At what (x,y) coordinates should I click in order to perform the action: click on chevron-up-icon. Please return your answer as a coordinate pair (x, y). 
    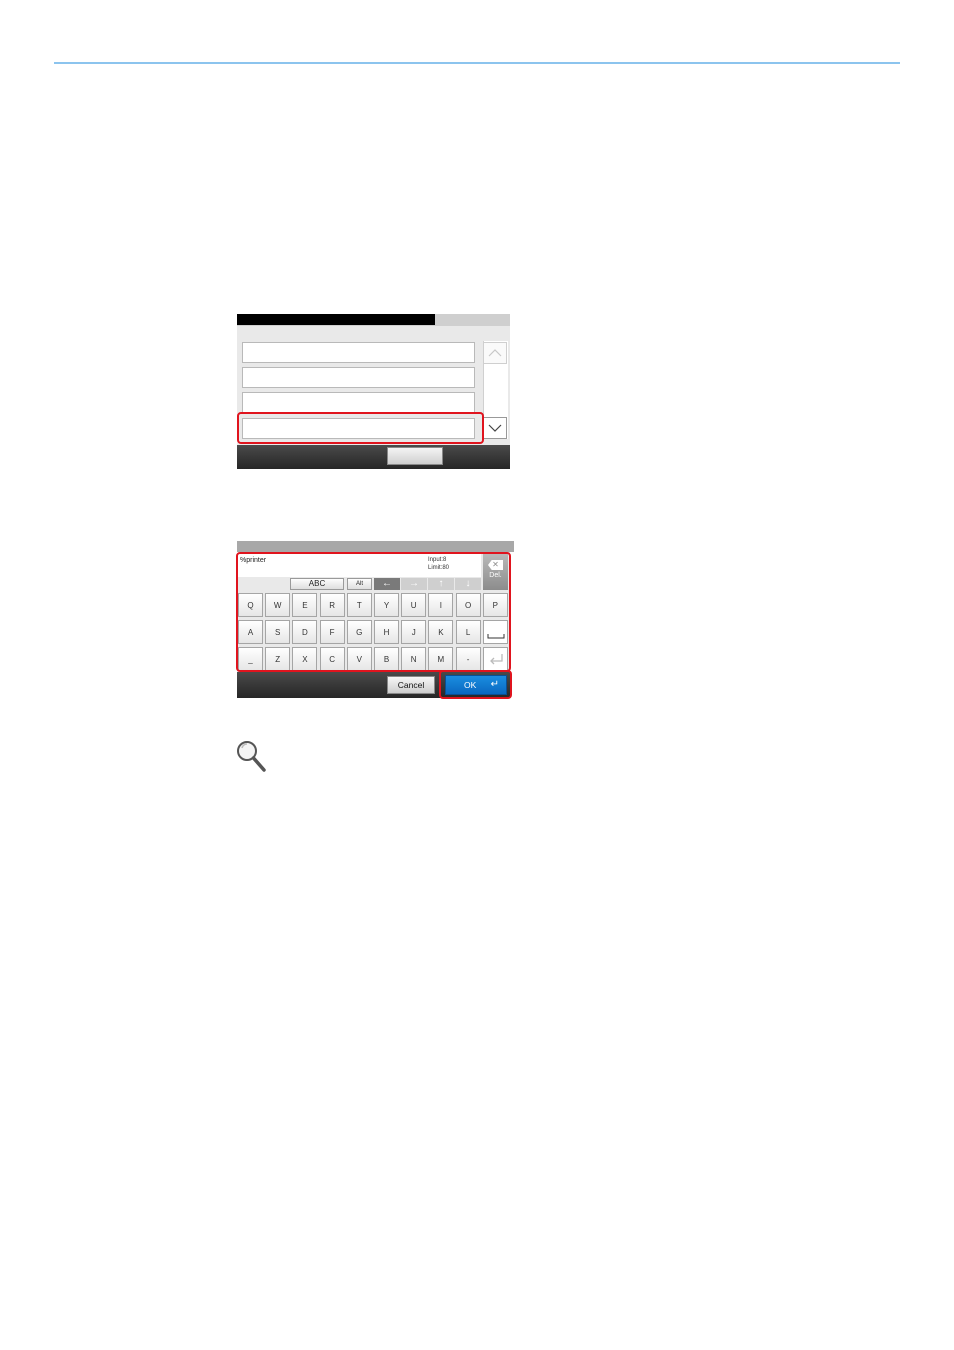
    Looking at the image, I should click on (495, 353).